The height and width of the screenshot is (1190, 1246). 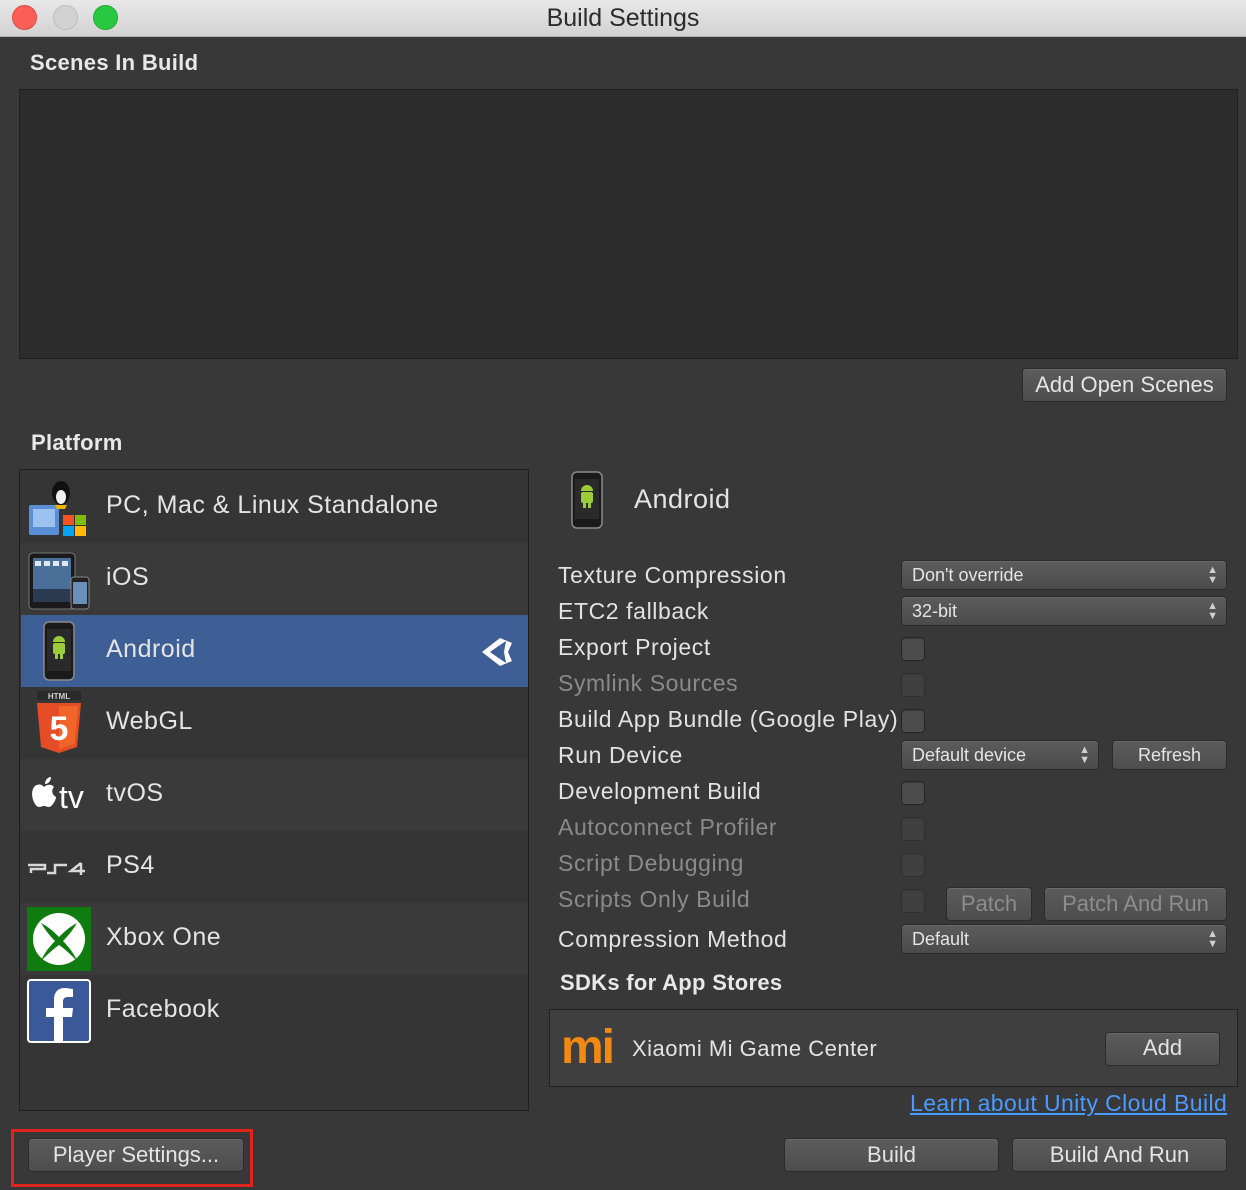 What do you see at coordinates (274, 939) in the screenshot?
I see `platform-item-xbox-one: Xbox One` at bounding box center [274, 939].